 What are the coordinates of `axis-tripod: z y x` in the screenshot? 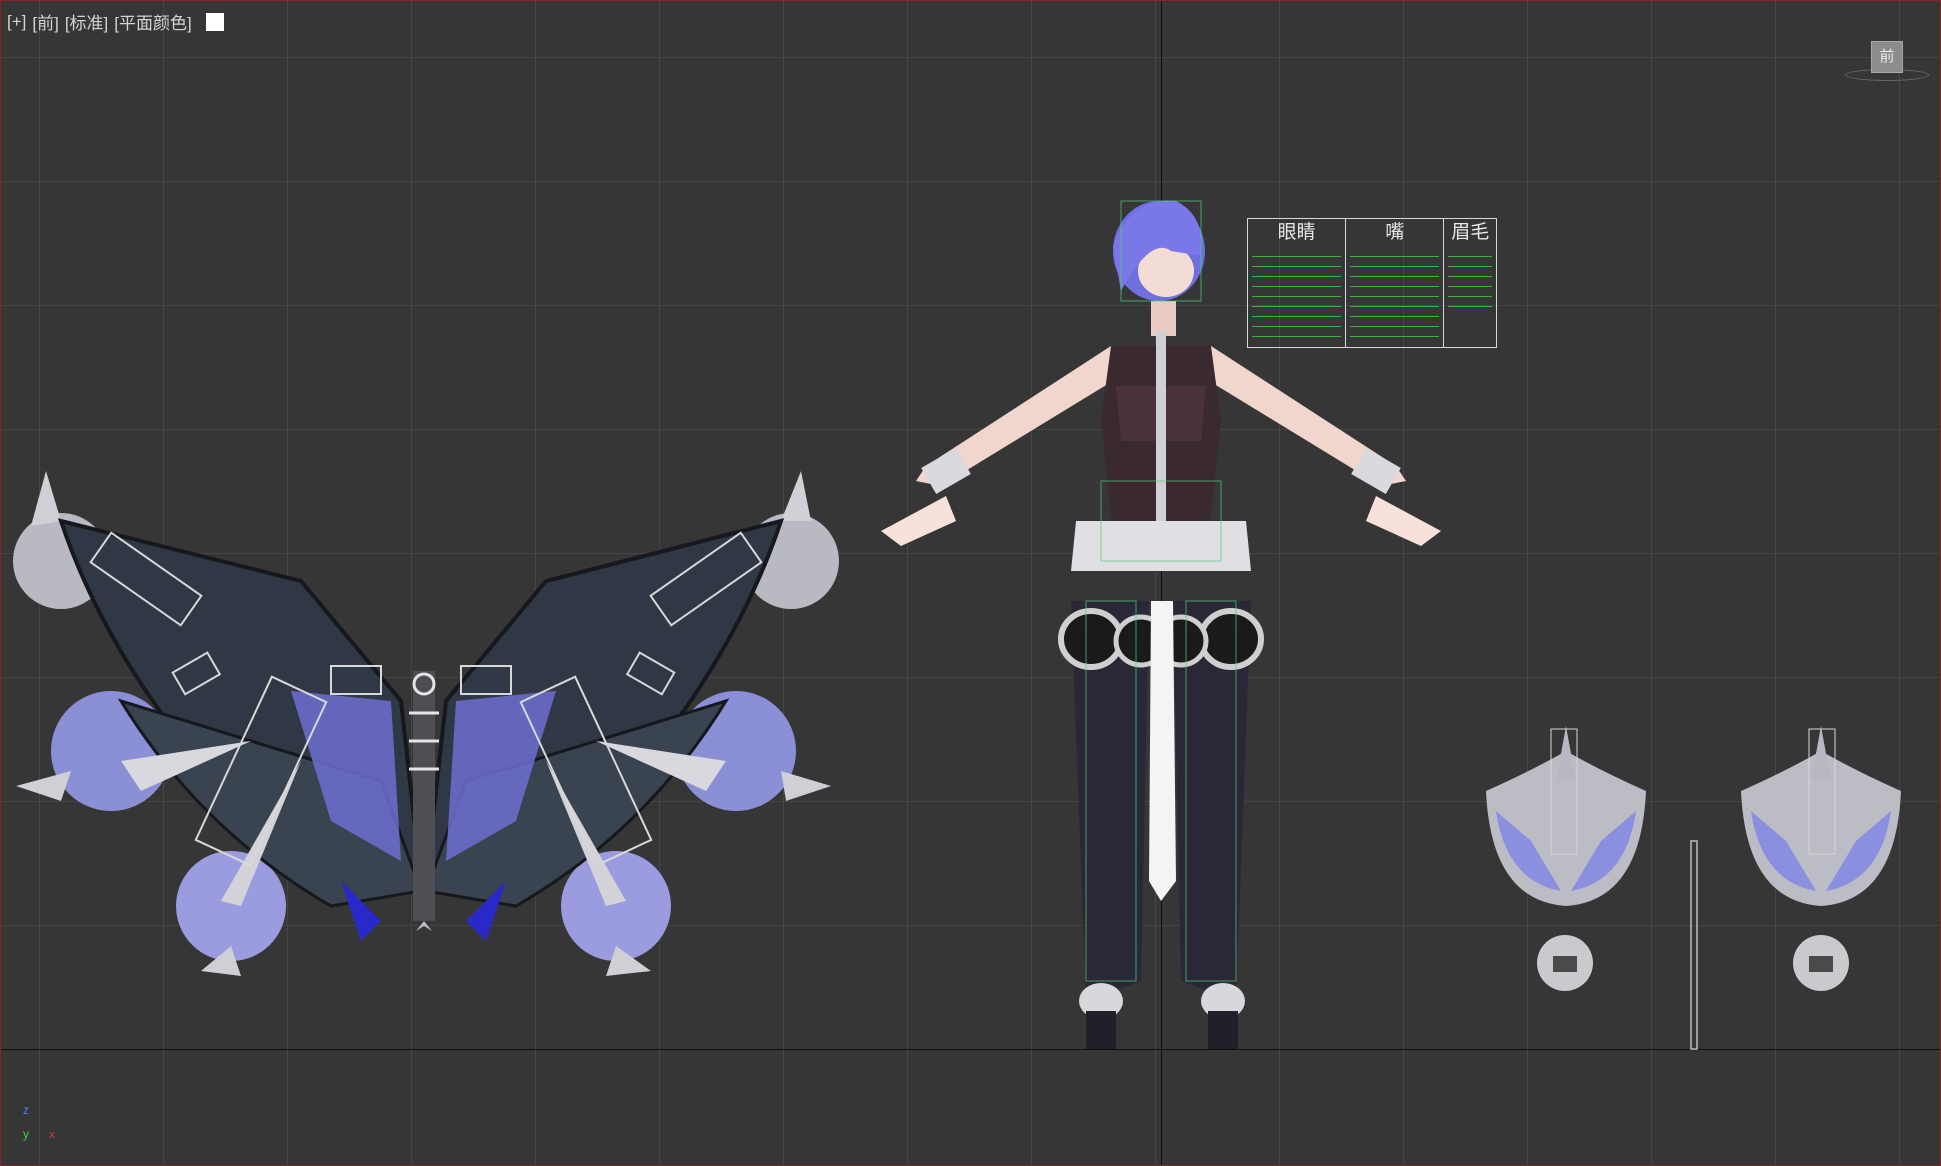 It's located at (43, 1125).